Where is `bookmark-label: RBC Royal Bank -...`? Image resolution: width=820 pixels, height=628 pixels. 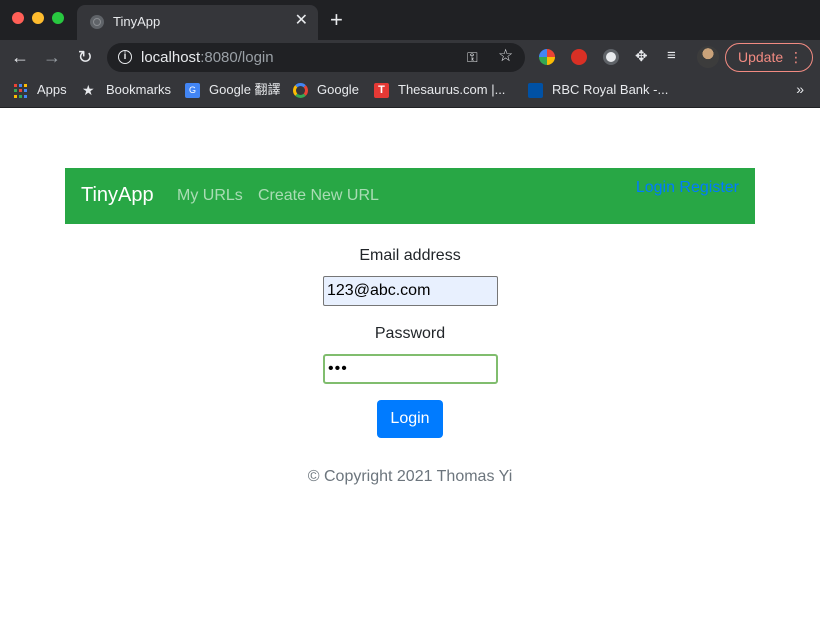
bookmark-label: RBC Royal Bank -... is located at coordinates (610, 89).